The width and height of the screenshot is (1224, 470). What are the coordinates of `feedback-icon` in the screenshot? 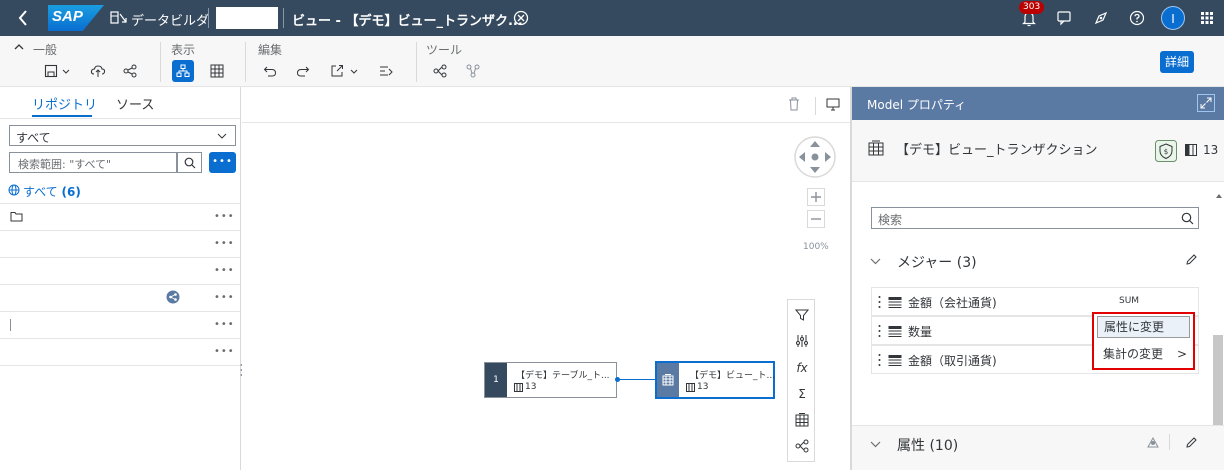 It's located at (1065, 18).